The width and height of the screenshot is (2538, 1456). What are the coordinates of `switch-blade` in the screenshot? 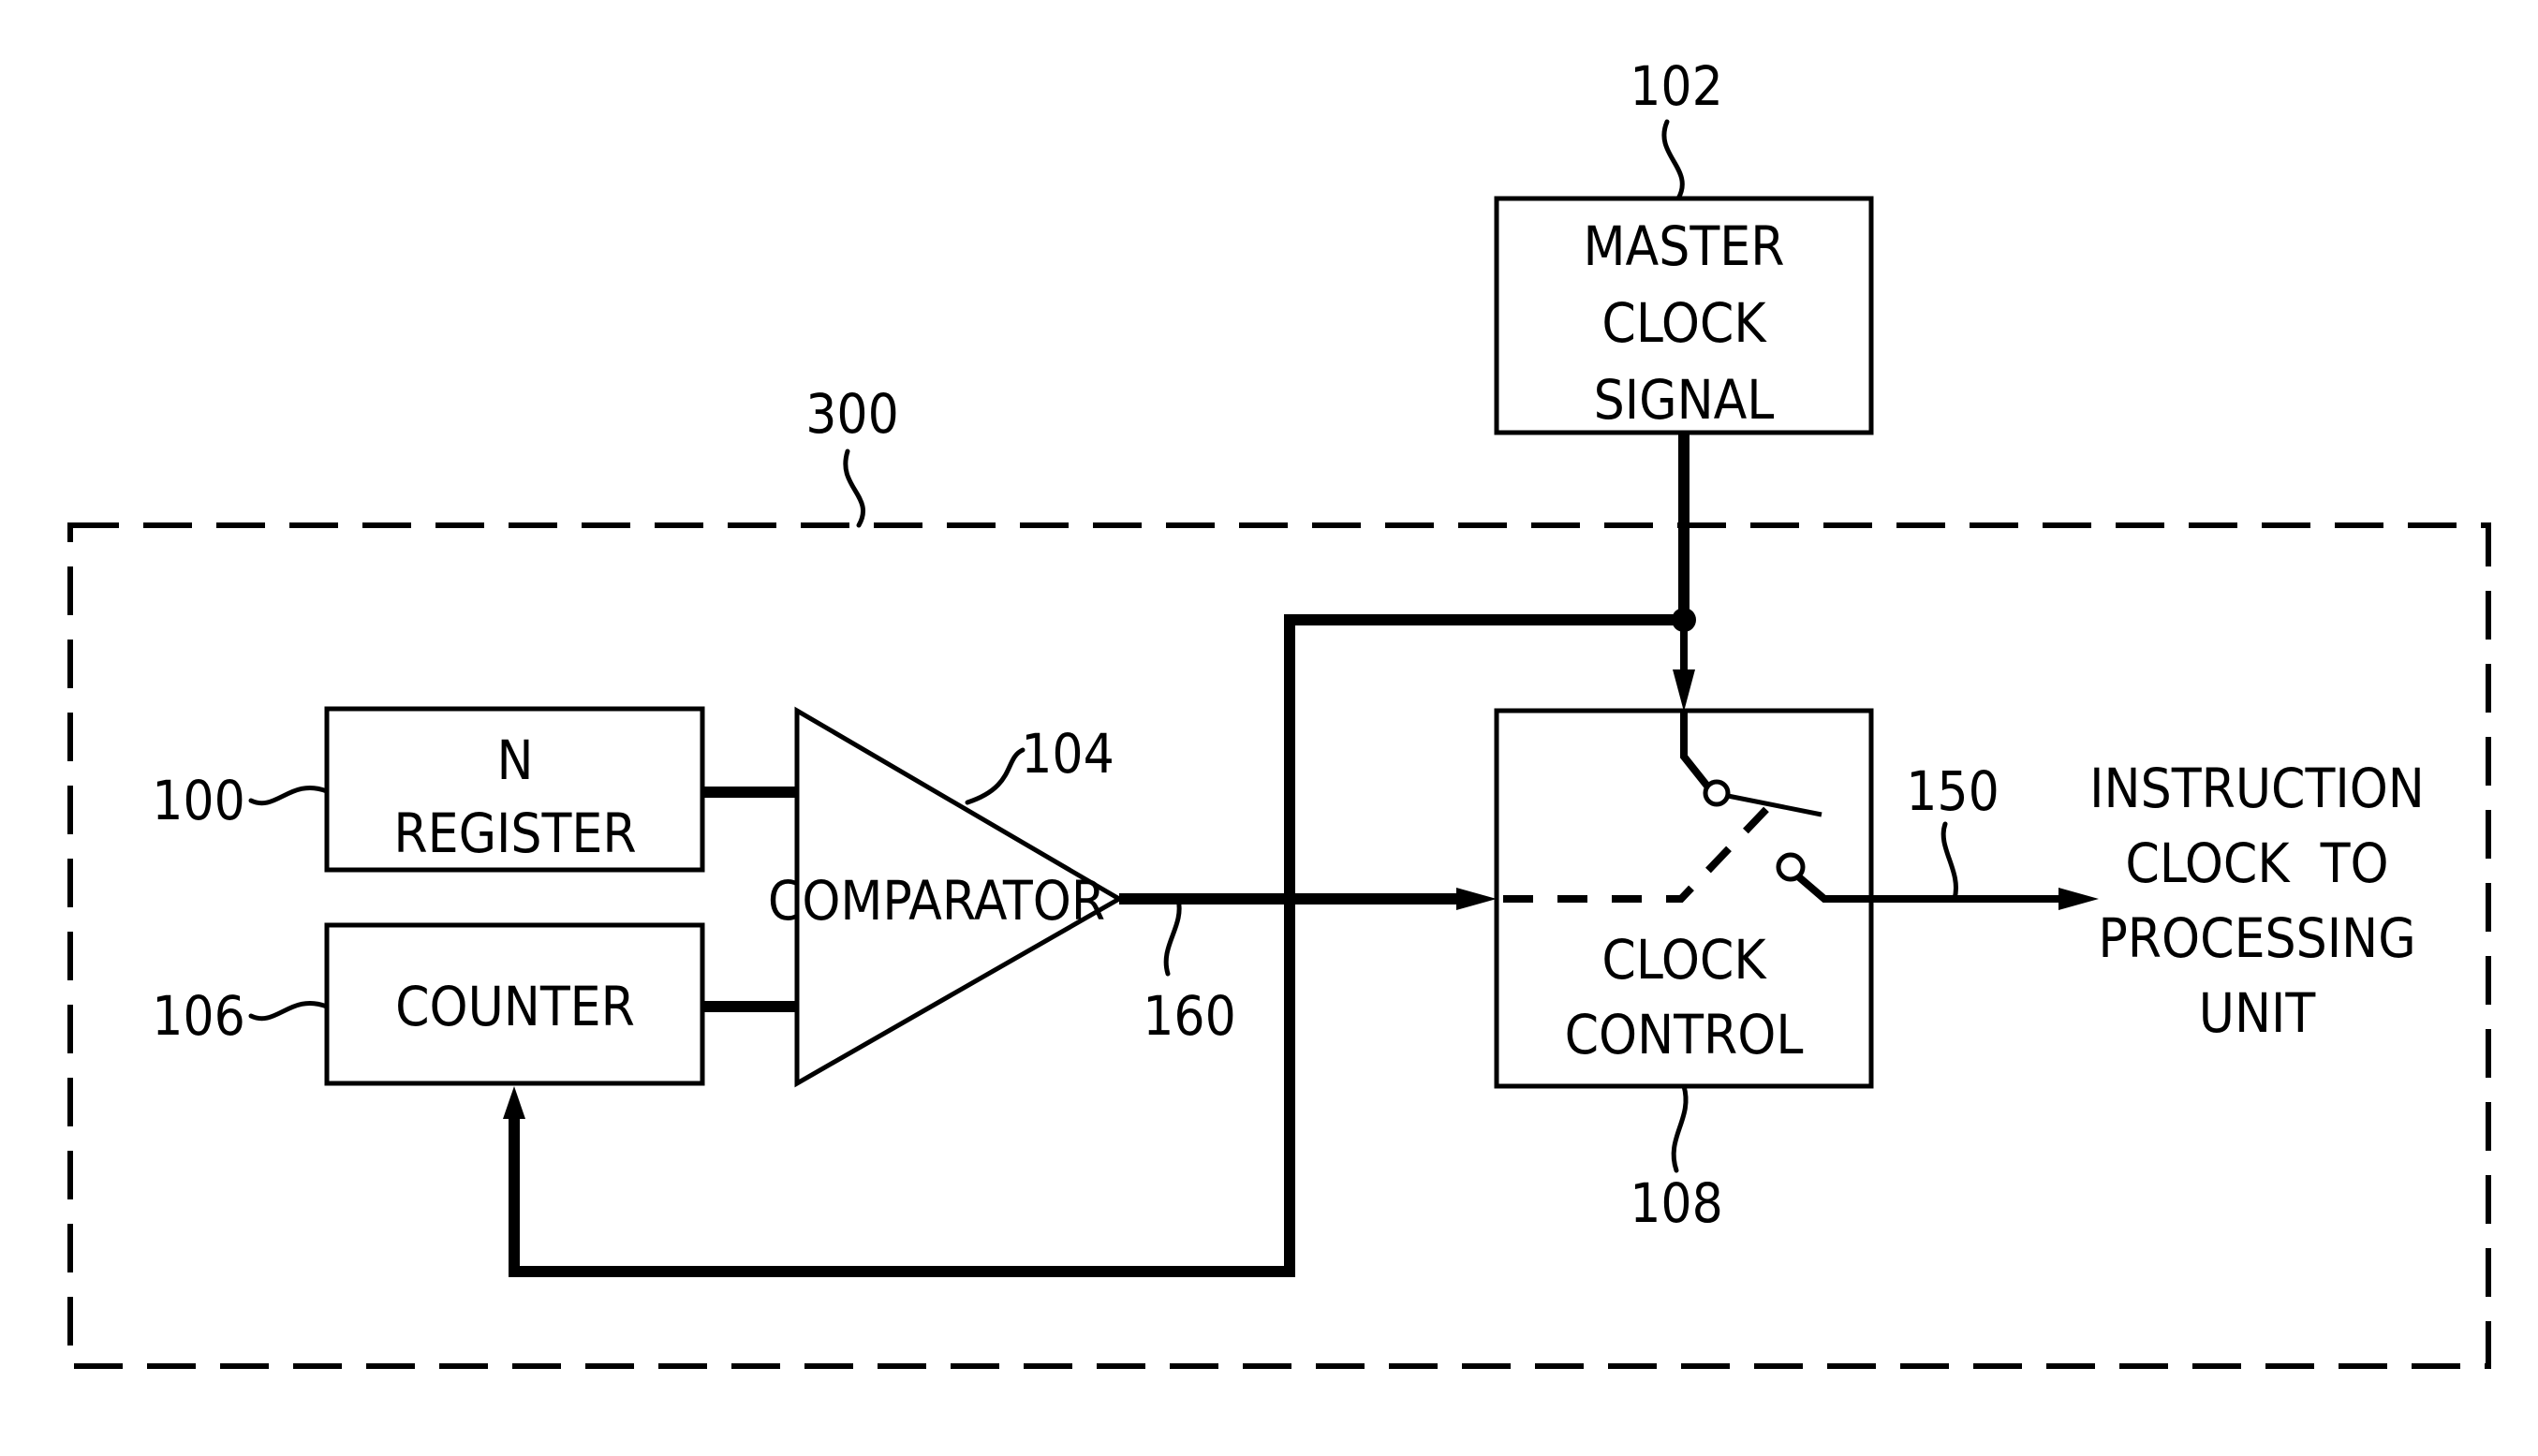 It's located at (1774, 805).